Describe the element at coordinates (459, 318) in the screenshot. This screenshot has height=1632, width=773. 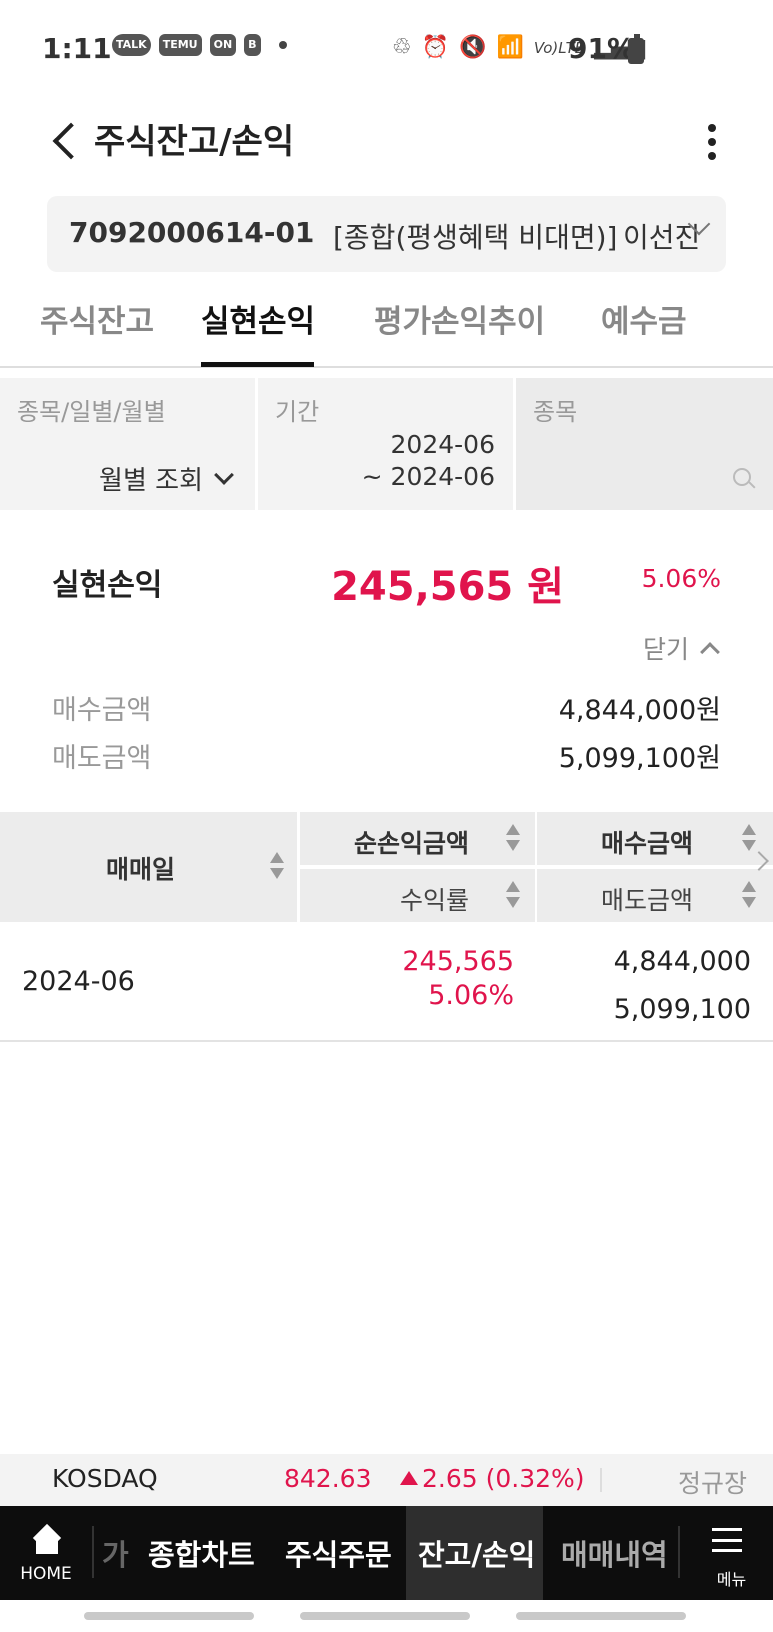
I see `tab-valuation-trend: 평가손익추이` at that location.